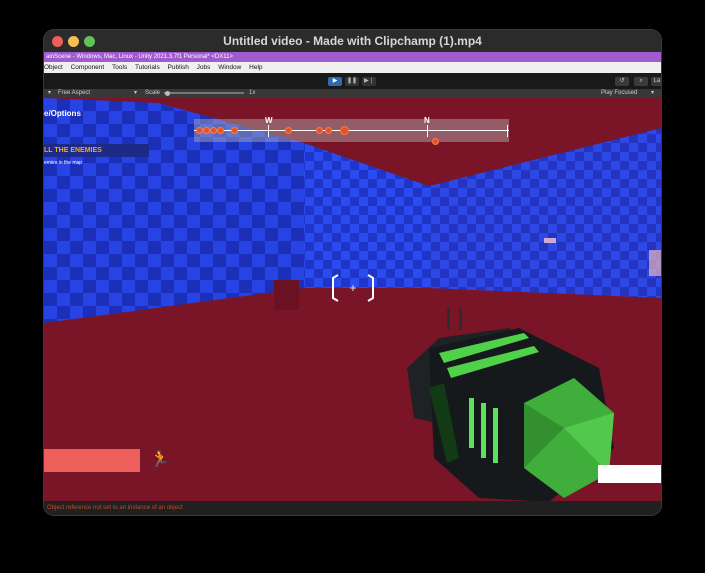  What do you see at coordinates (619, 93) in the screenshot?
I see `play-mode-dropdown: Play Focused` at bounding box center [619, 93].